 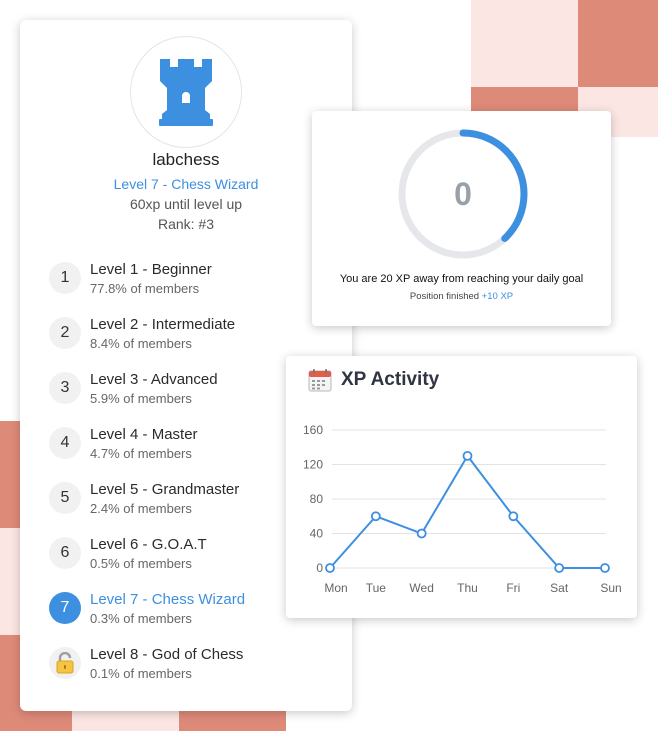 I want to click on level-name: Level 5 - Grandmaster, so click(x=165, y=489).